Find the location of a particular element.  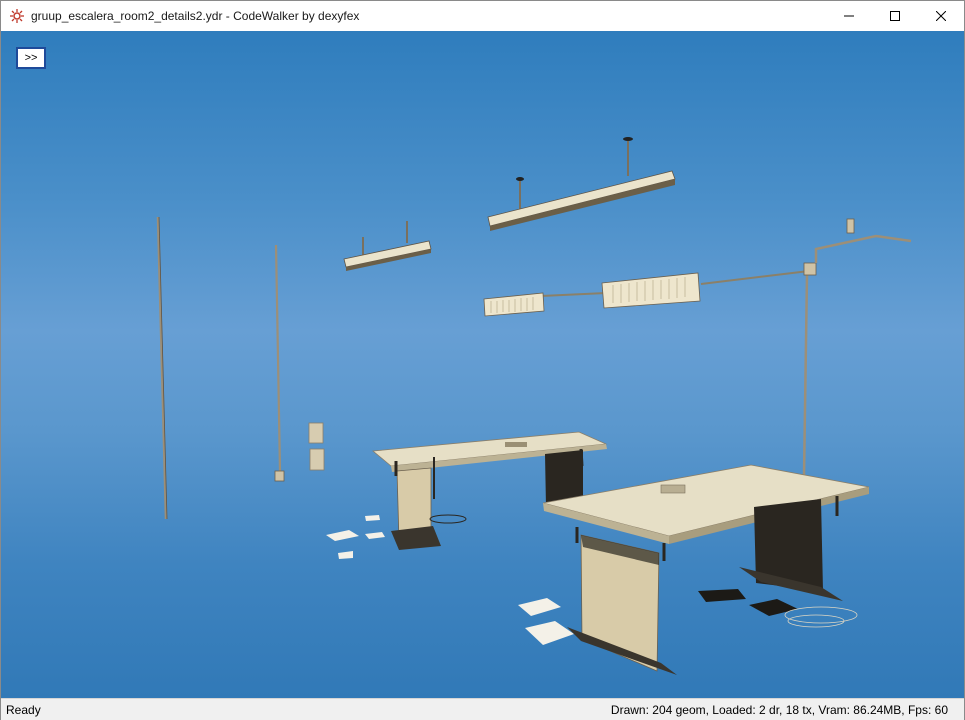

maximize-button is located at coordinates (895, 16).